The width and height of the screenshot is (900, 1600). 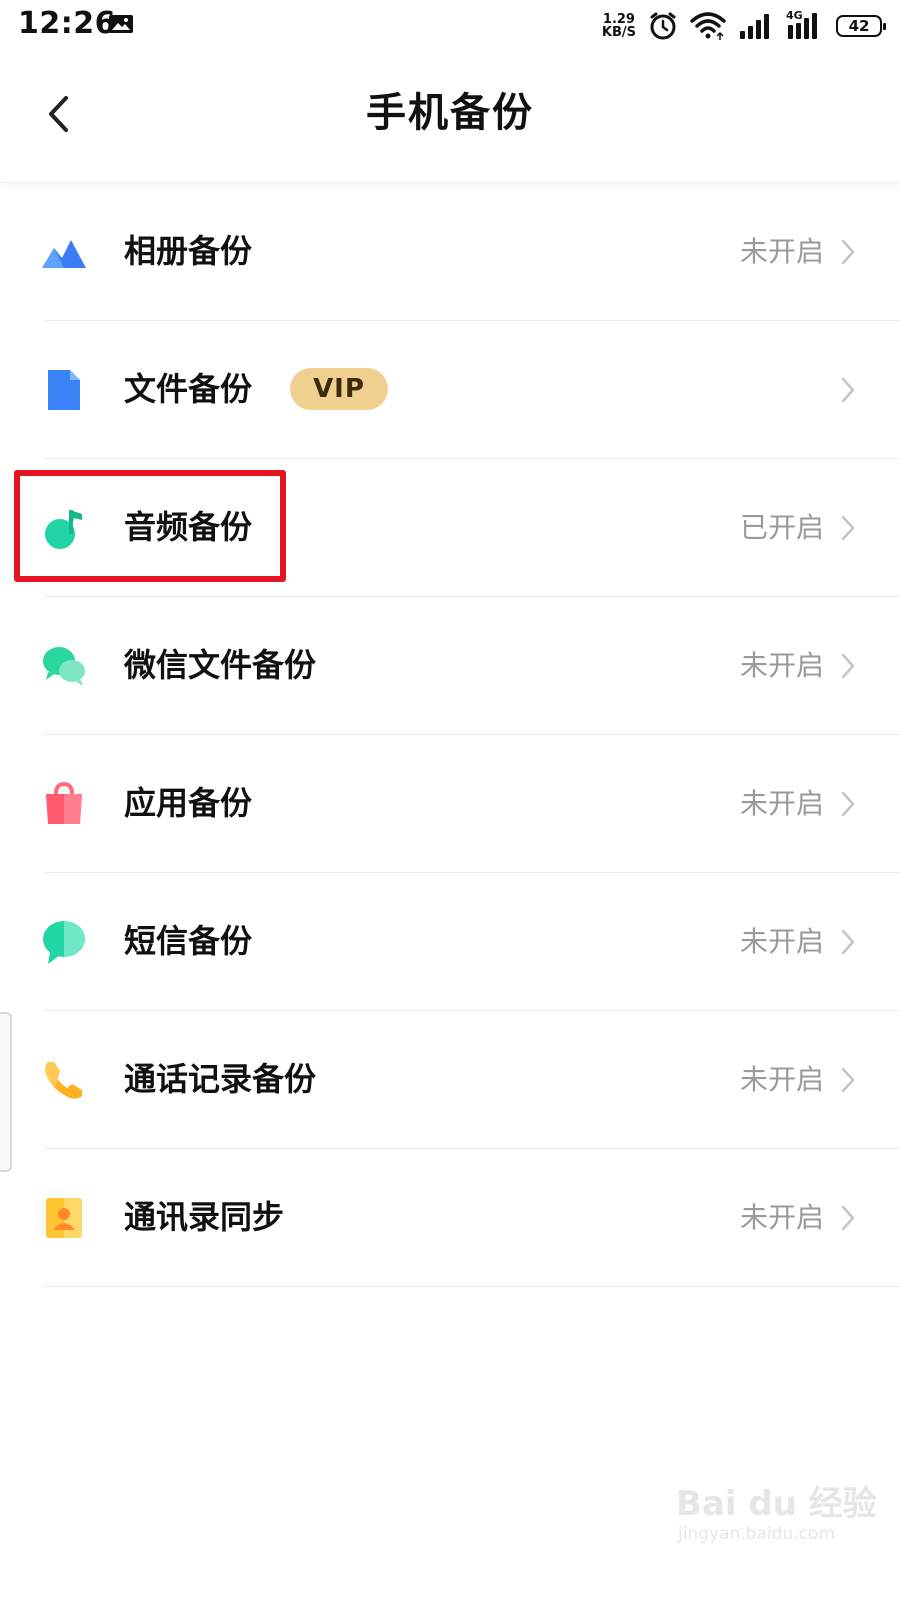 I want to click on watermark-url: jingyan.baidu.com, so click(x=756, y=1534).